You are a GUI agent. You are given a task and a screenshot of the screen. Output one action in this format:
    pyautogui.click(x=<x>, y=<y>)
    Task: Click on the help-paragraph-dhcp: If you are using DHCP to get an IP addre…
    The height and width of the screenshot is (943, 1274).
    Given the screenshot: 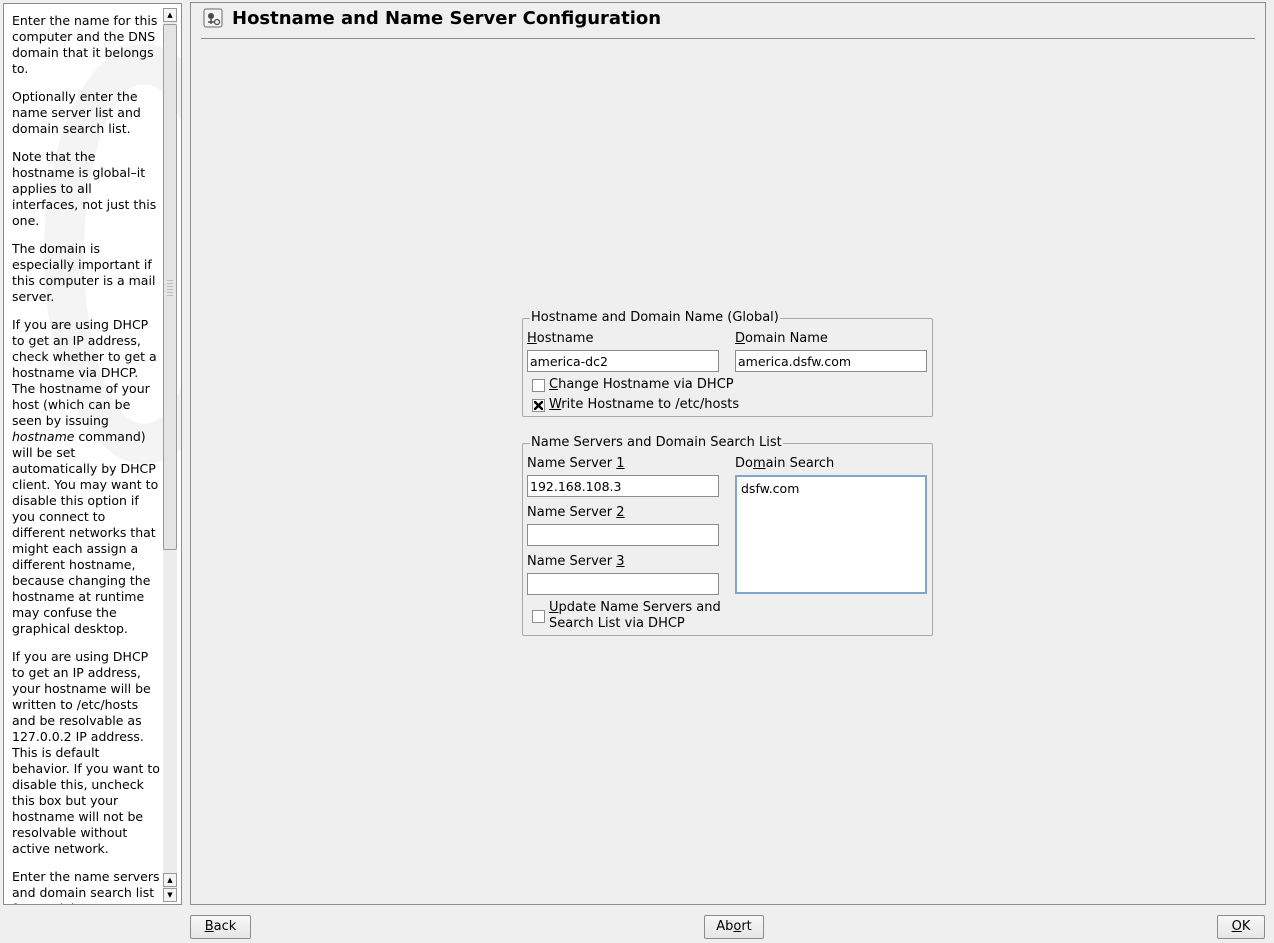 What is the action you would take?
    pyautogui.click(x=86, y=477)
    